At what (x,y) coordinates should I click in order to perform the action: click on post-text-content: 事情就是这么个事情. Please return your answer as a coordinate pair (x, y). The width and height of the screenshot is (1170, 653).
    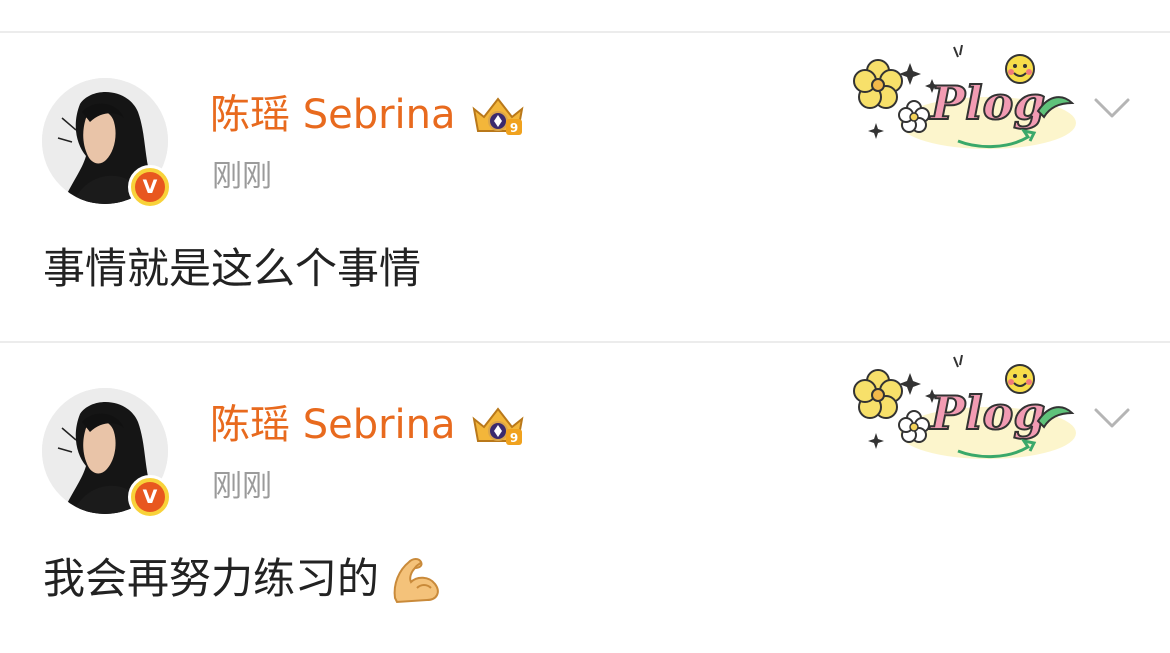
    Looking at the image, I should click on (232, 268).